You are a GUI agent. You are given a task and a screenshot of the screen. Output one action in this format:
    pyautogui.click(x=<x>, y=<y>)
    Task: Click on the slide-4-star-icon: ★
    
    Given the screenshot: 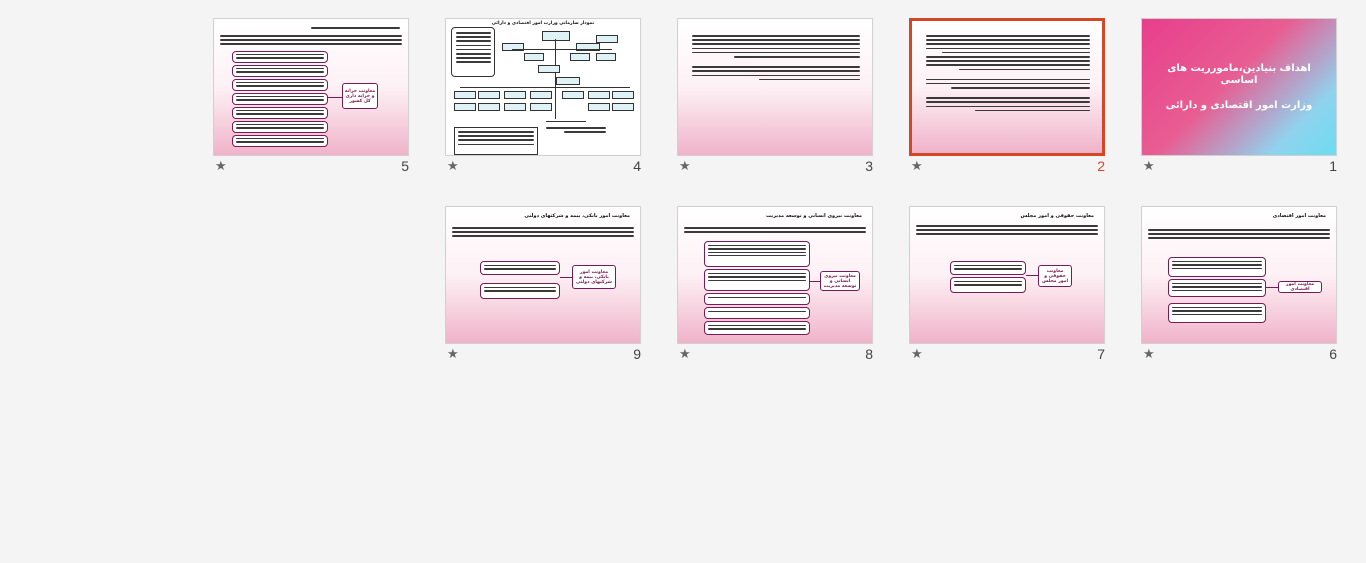 What is the action you would take?
    pyautogui.click(x=453, y=166)
    